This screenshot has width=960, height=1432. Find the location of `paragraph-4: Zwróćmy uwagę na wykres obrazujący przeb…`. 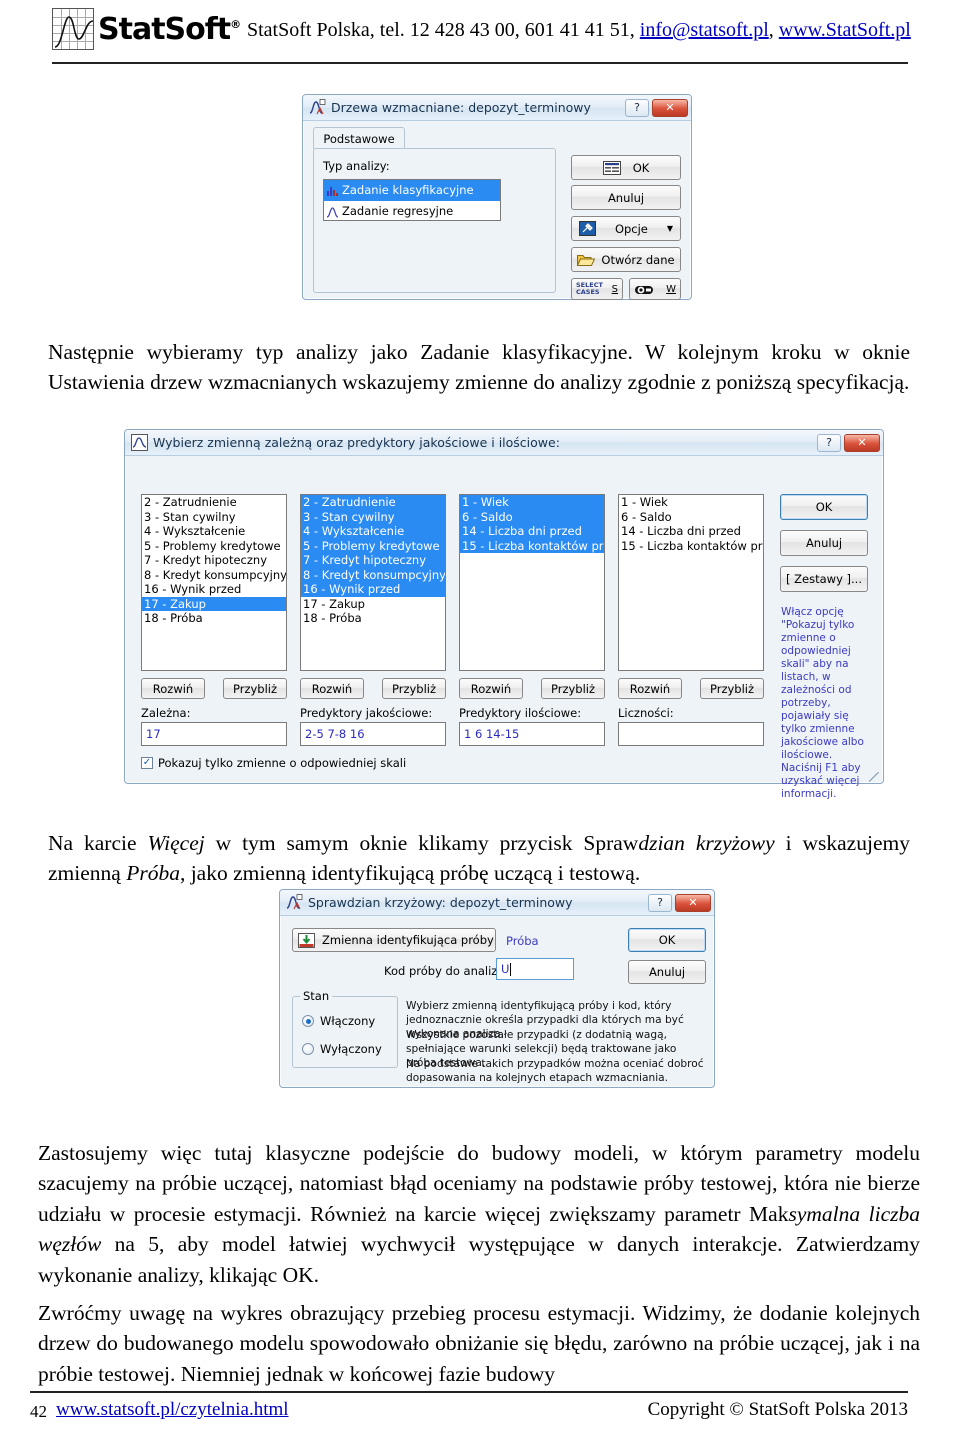

paragraph-4: Zwróćmy uwagę na wykres obrazujący przeb… is located at coordinates (479, 1344).